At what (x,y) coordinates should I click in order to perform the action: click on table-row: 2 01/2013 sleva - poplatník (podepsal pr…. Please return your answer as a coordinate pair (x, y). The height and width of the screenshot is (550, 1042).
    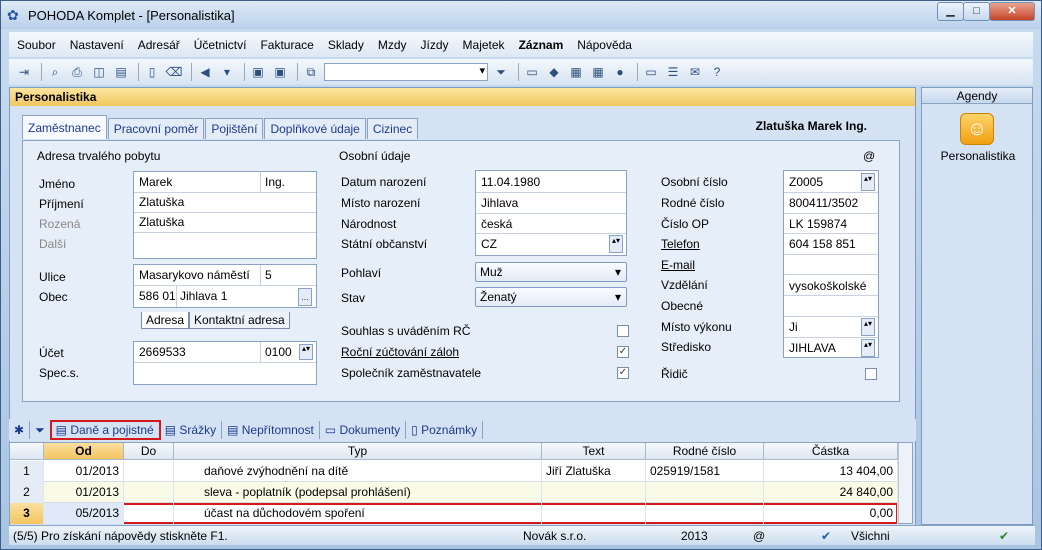
    Looking at the image, I should click on (454, 492).